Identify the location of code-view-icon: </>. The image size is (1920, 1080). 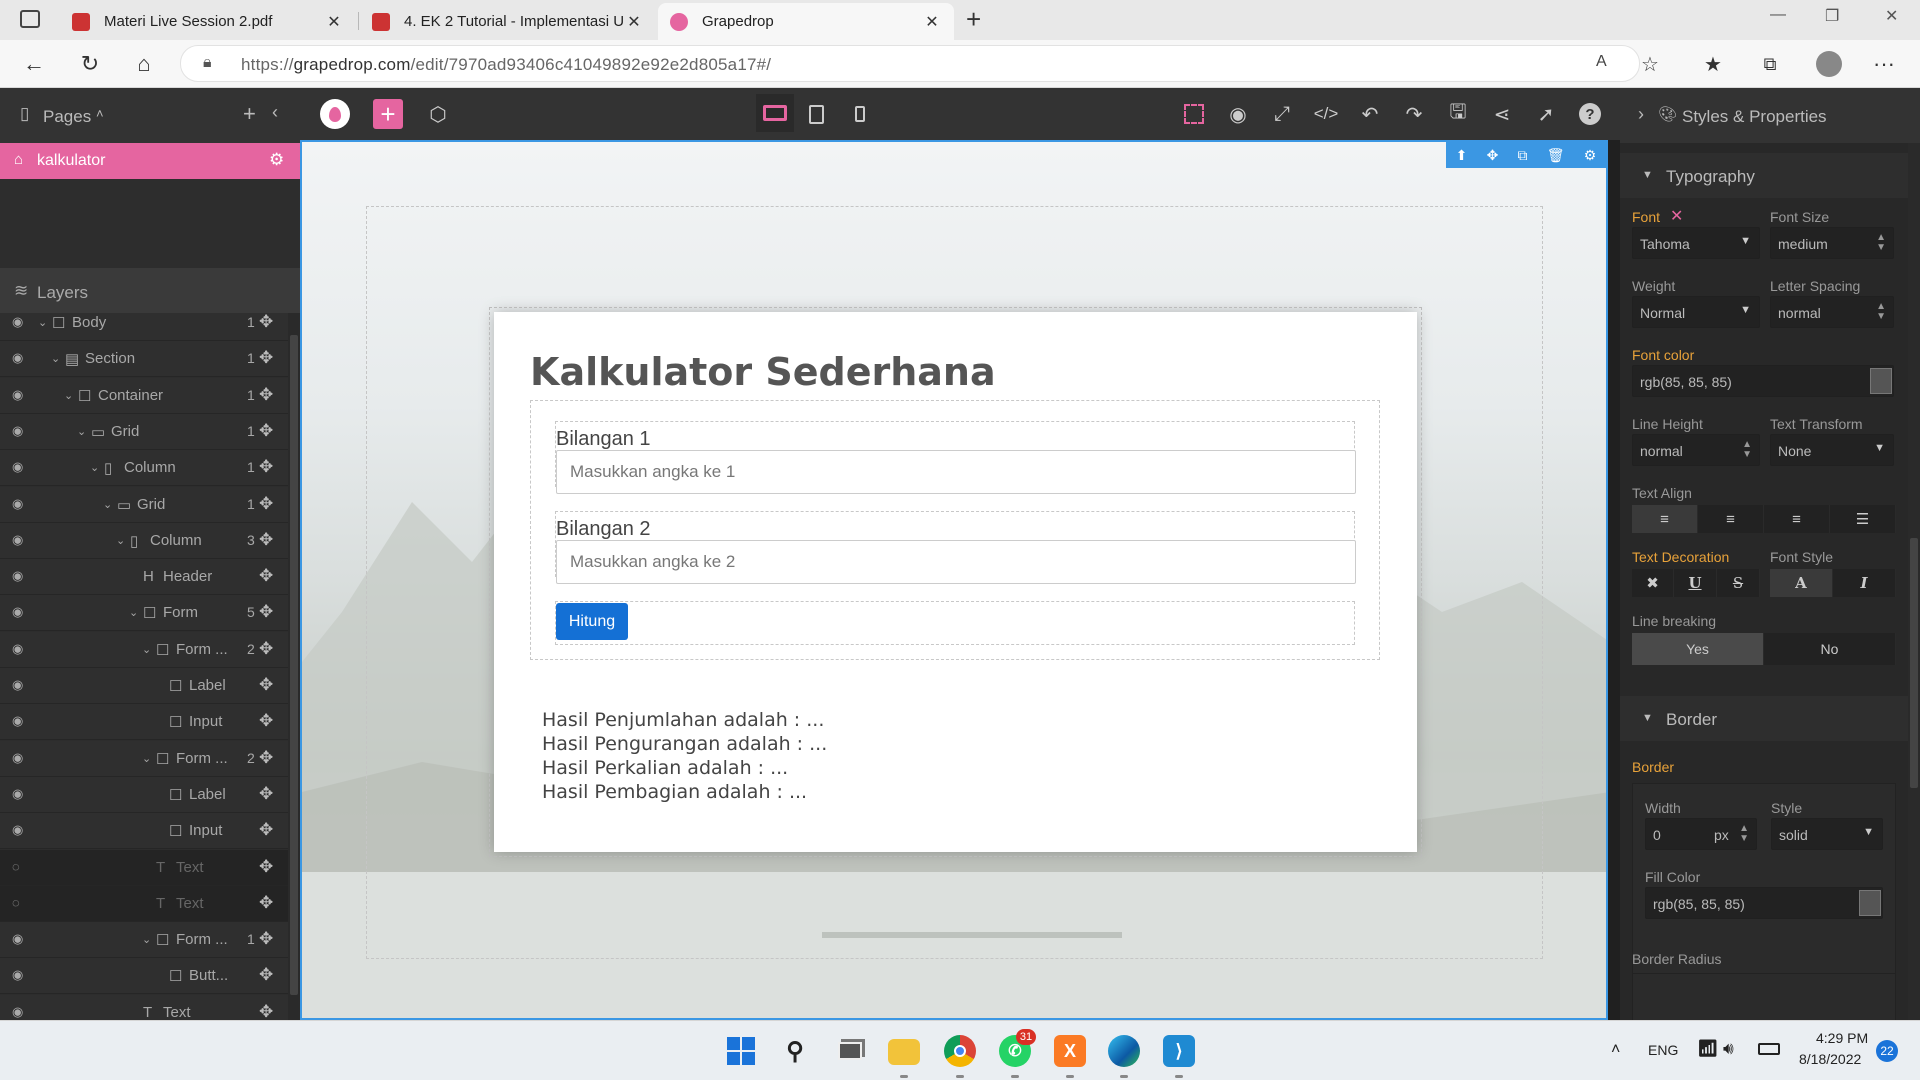
(1326, 114).